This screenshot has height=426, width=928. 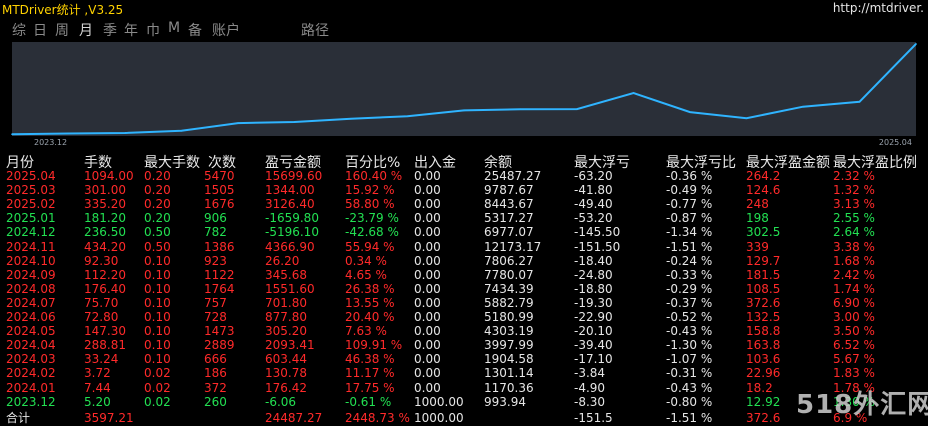 What do you see at coordinates (689, 246) in the screenshot?
I see `cell-9: -1.51 %` at bounding box center [689, 246].